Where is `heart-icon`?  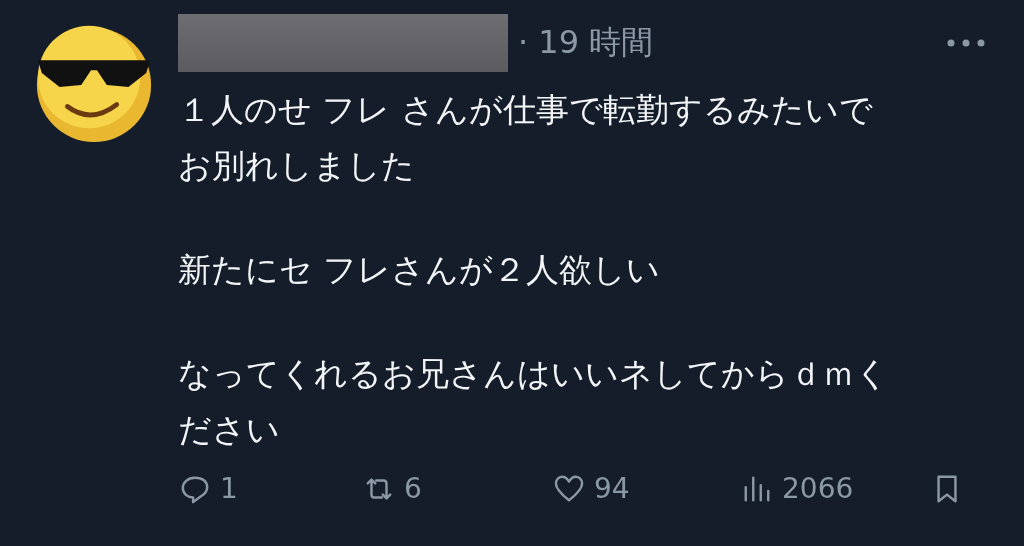
heart-icon is located at coordinates (569, 488).